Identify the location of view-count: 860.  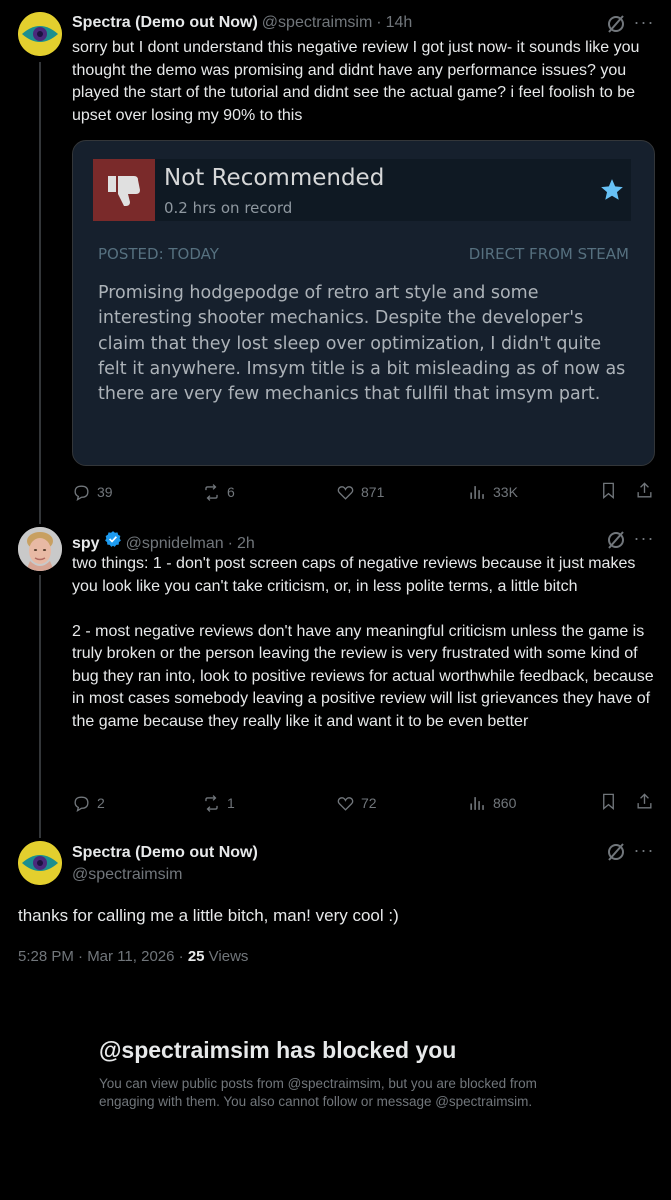
(505, 803).